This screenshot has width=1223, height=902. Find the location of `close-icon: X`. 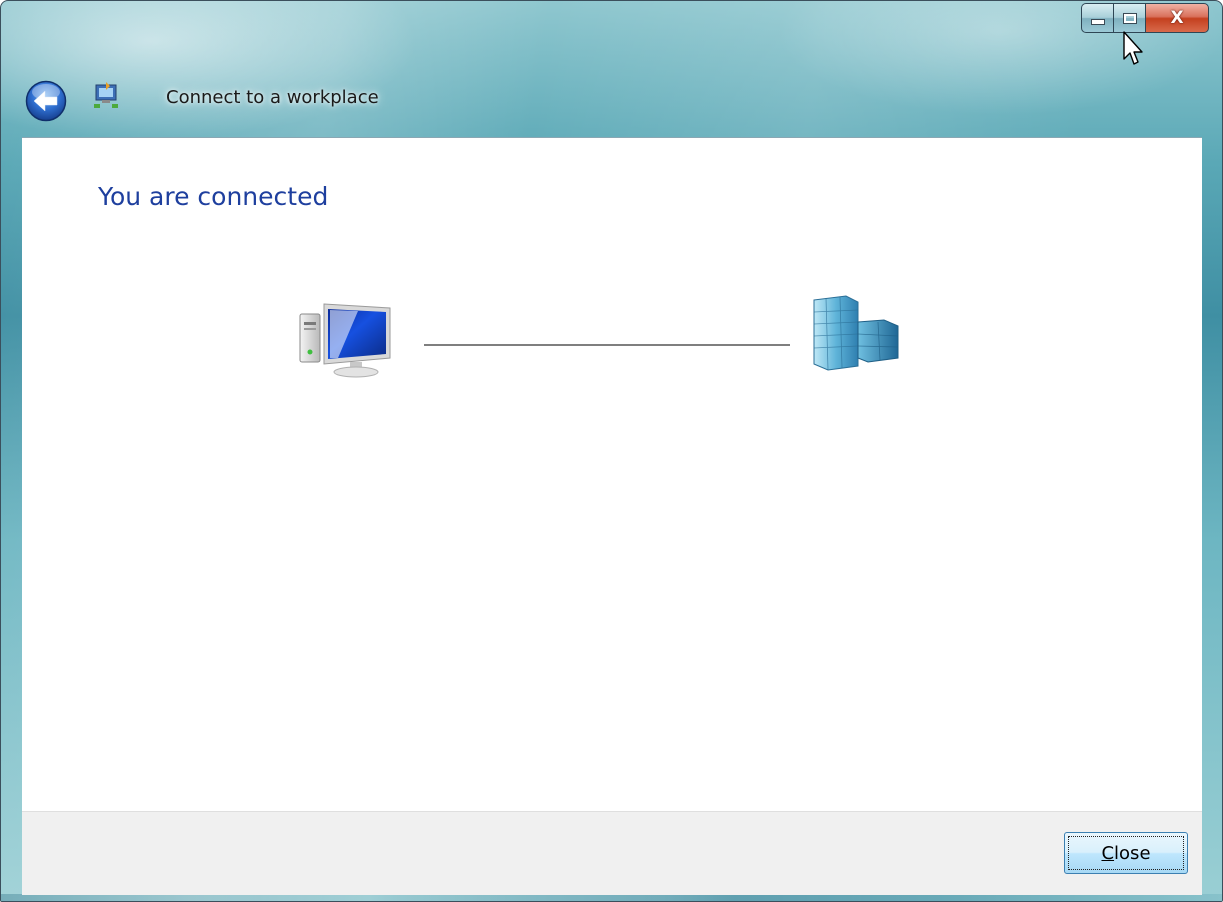

close-icon: X is located at coordinates (1177, 17).